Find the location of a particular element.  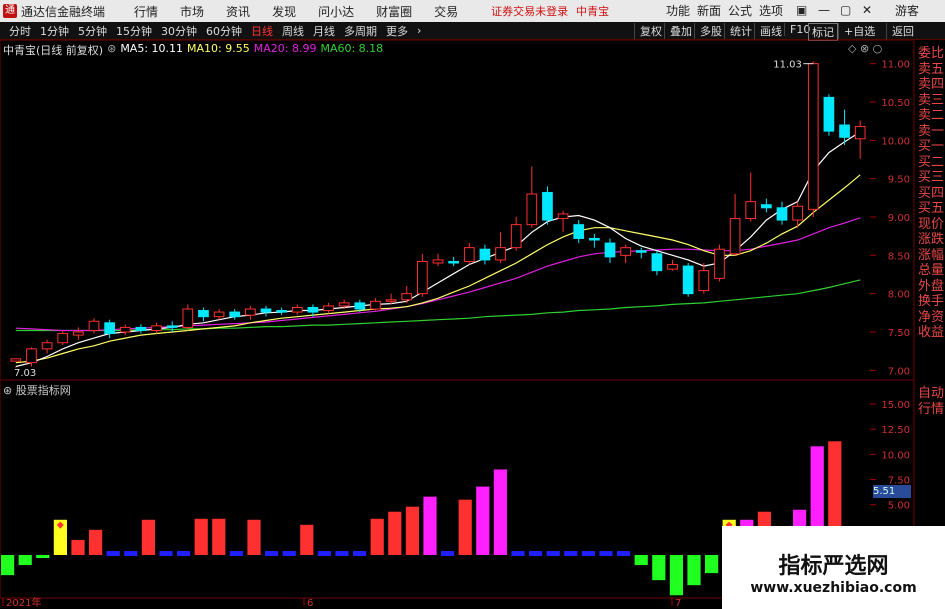

sidebar-item-6: 买一 is located at coordinates (931, 147).